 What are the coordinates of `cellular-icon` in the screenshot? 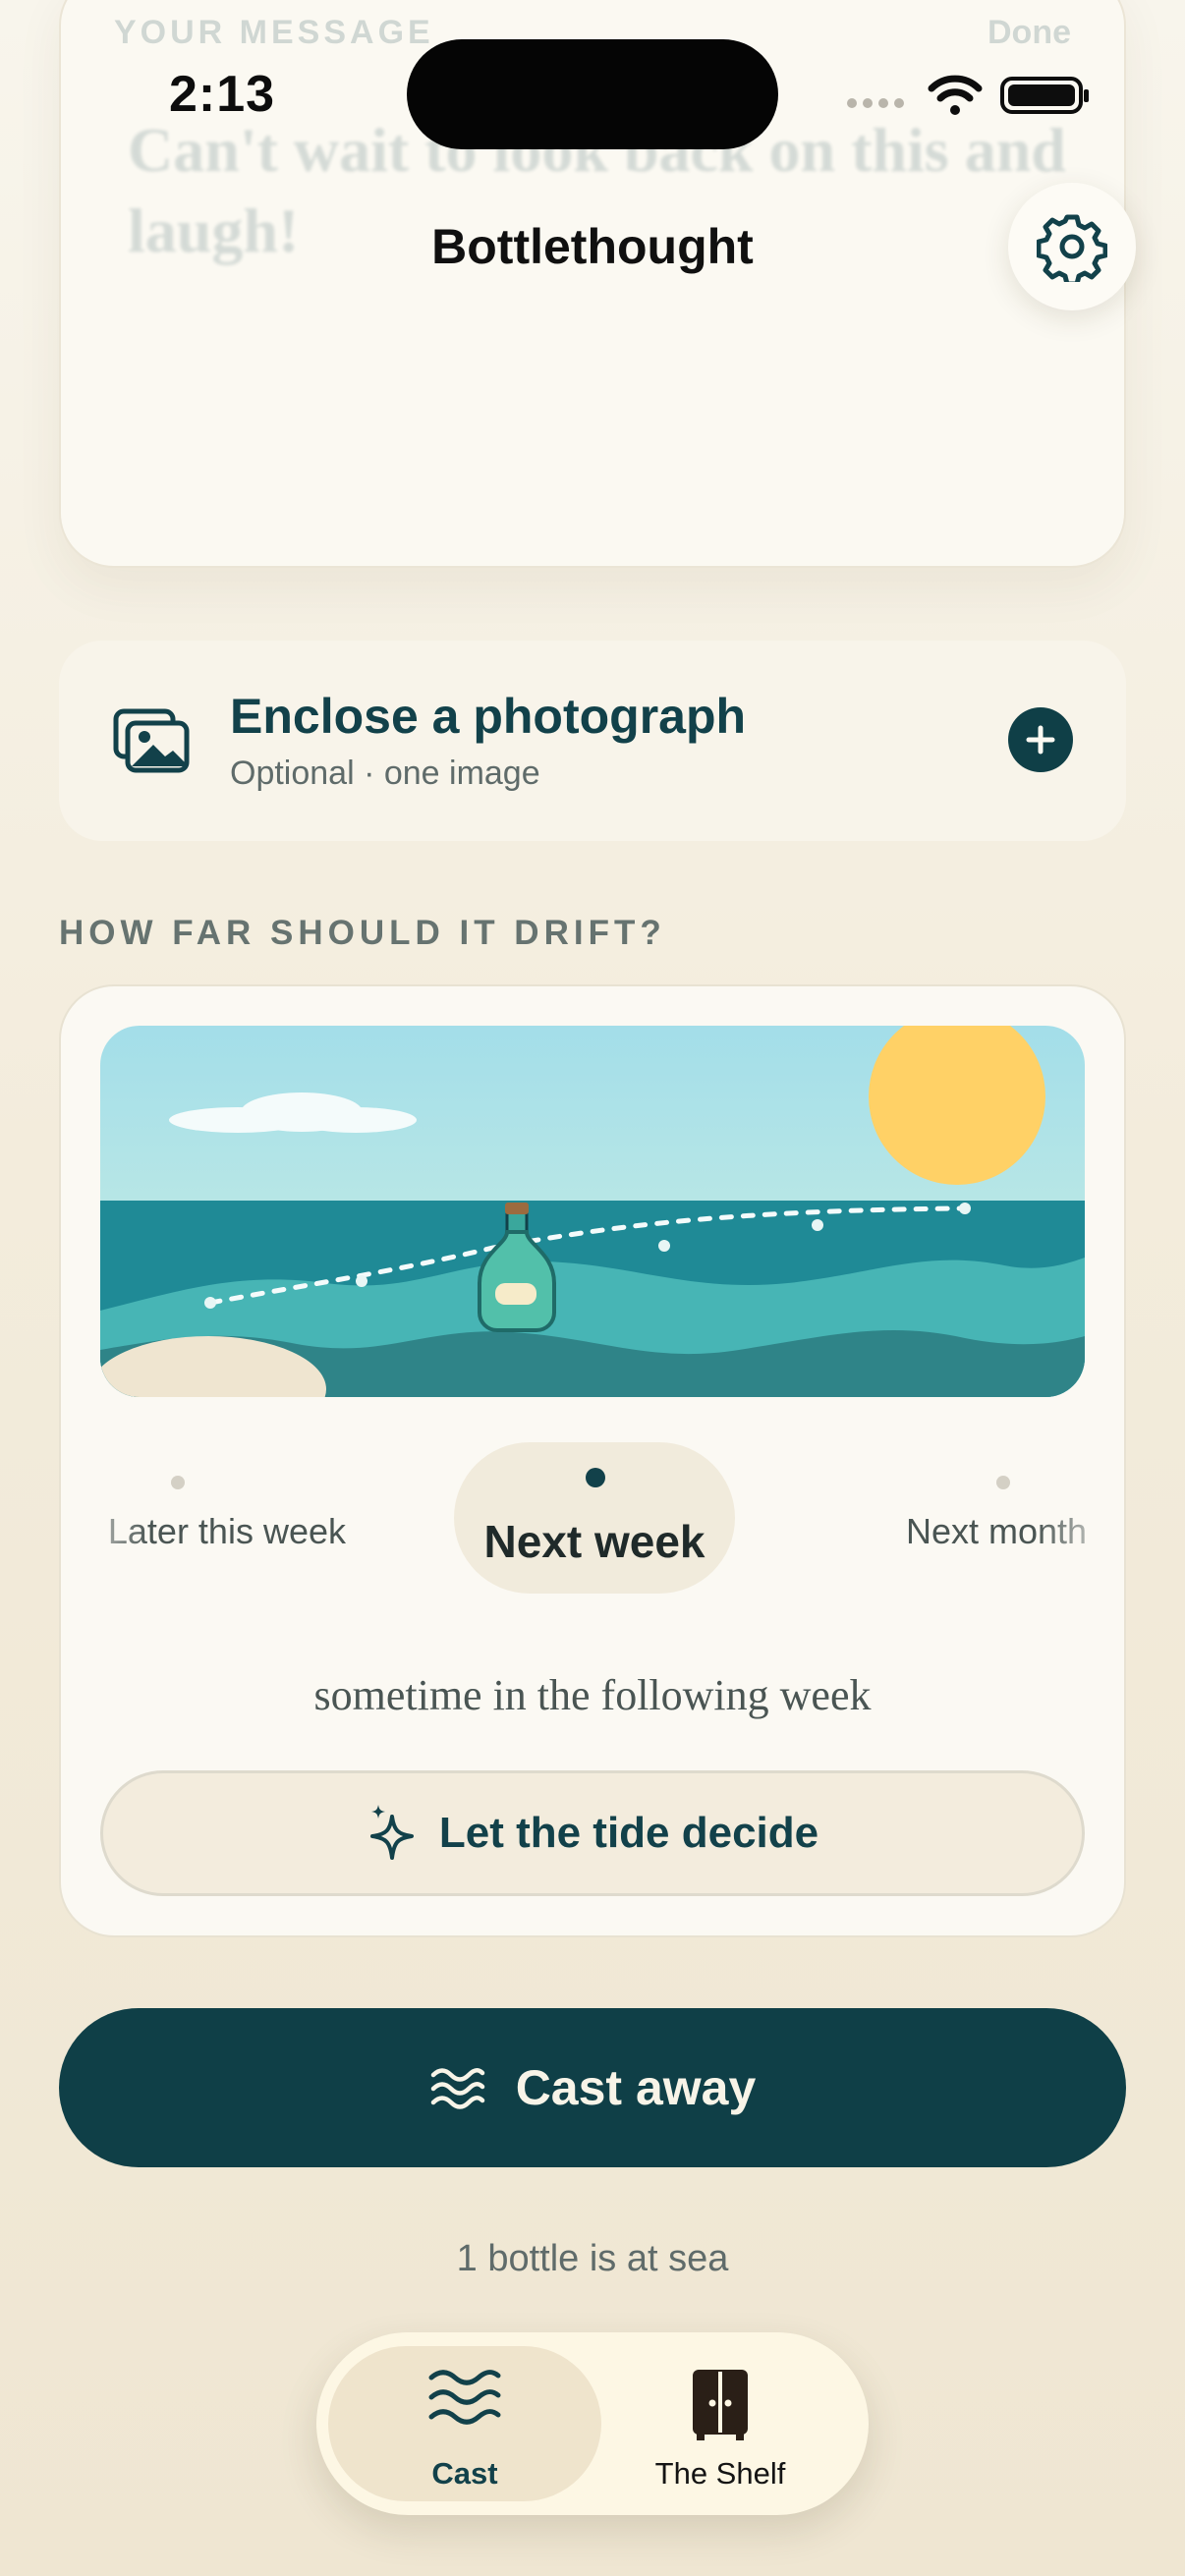 It's located at (876, 103).